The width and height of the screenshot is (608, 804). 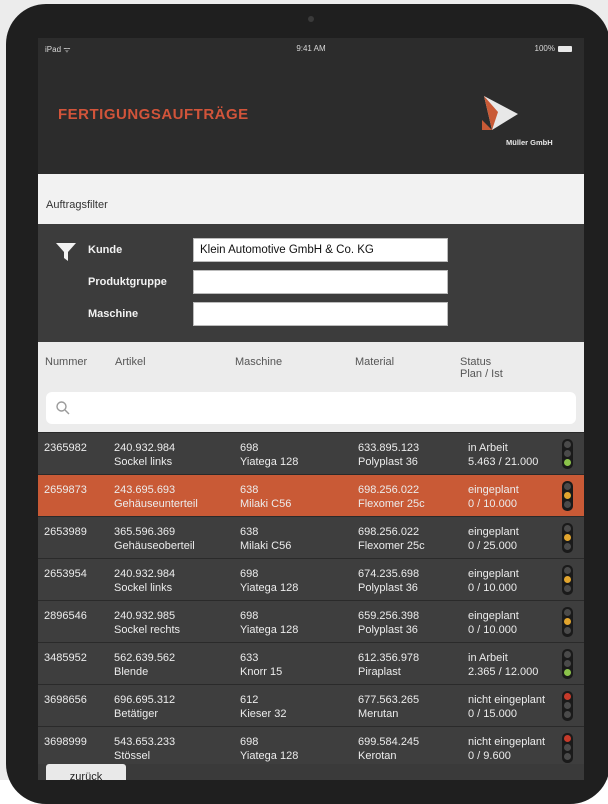 What do you see at coordinates (320, 250) in the screenshot?
I see `kunde-input` at bounding box center [320, 250].